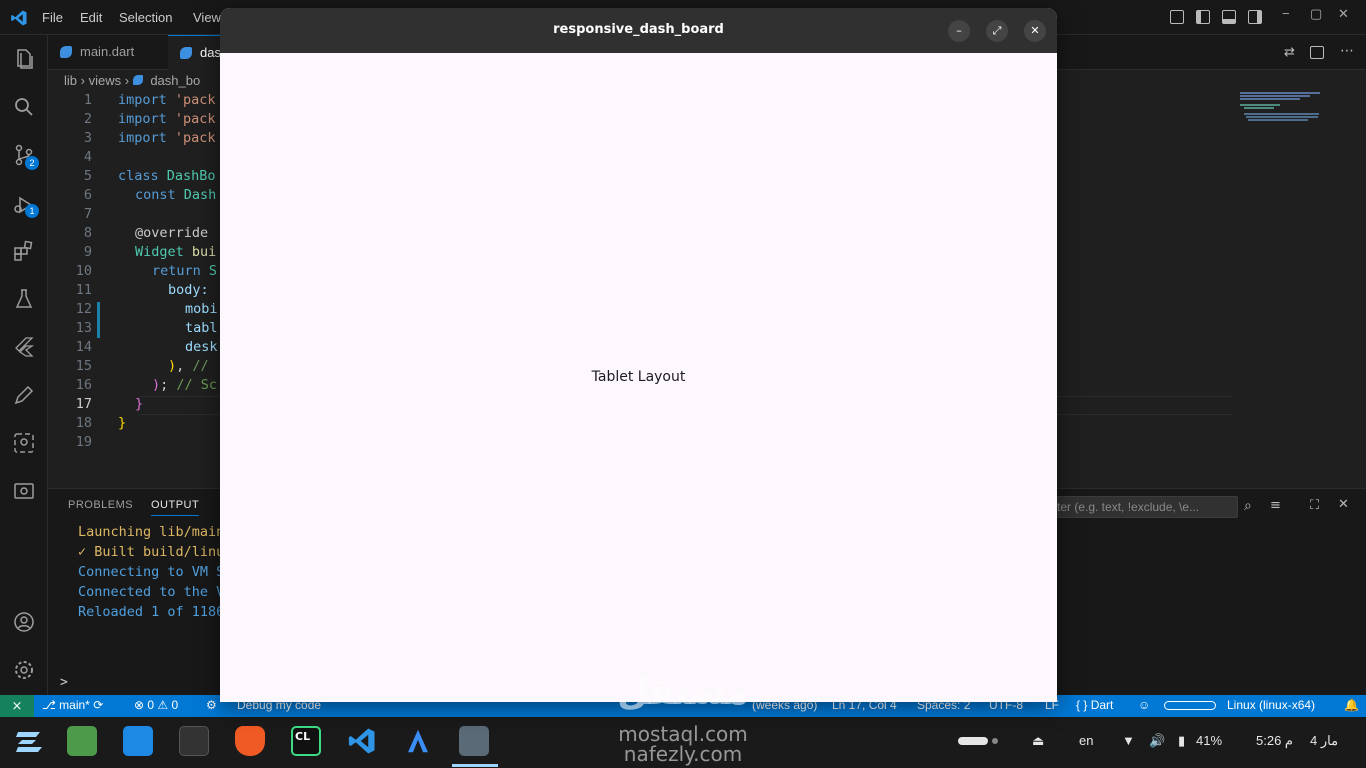  Describe the element at coordinates (24, 670) in the screenshot. I see `settings-gear-icon` at that location.